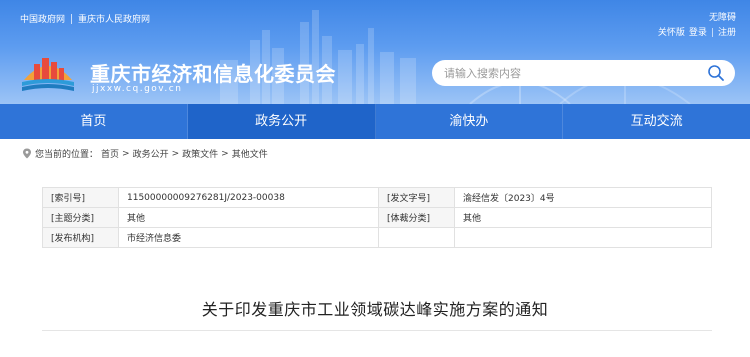 This screenshot has height=357, width=750. Describe the element at coordinates (151, 153) in the screenshot. I see `breadcrumb-government-affairs: 政务公开` at that location.